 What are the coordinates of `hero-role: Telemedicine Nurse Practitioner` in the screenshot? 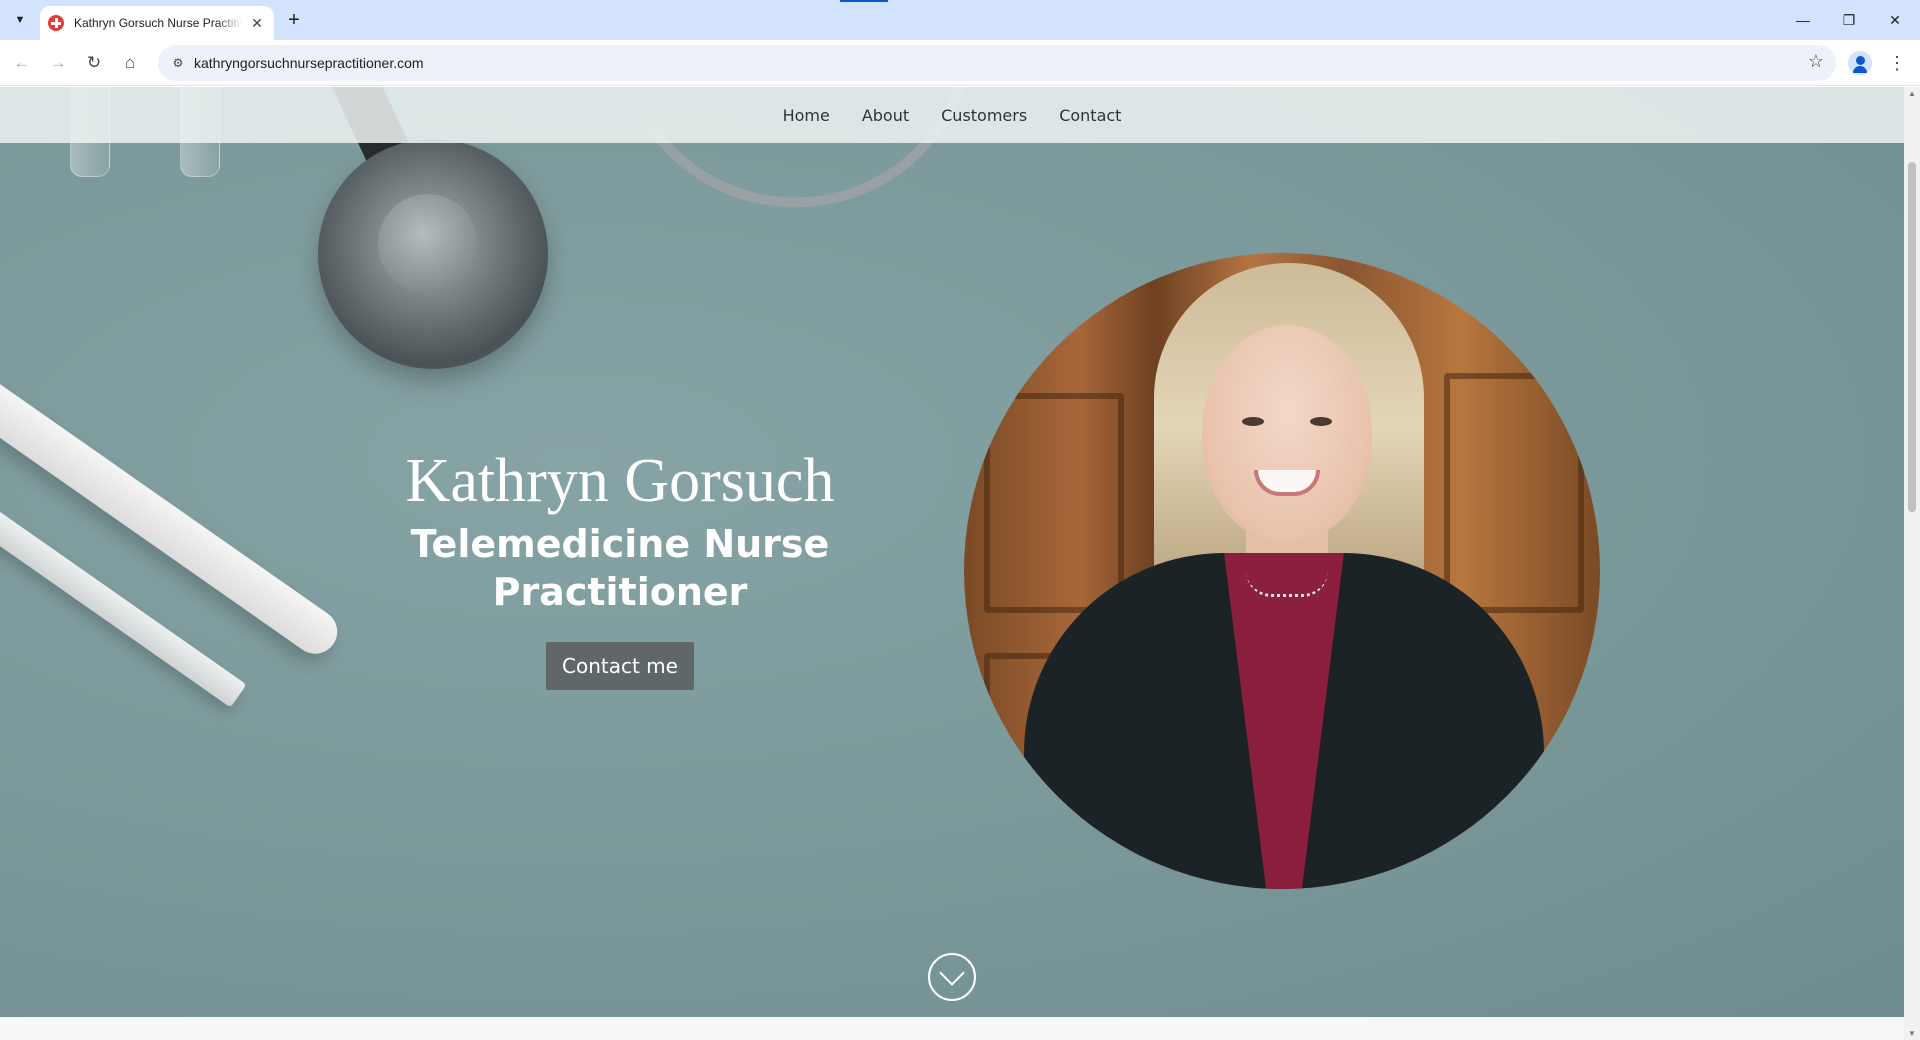 It's located at (620, 568).